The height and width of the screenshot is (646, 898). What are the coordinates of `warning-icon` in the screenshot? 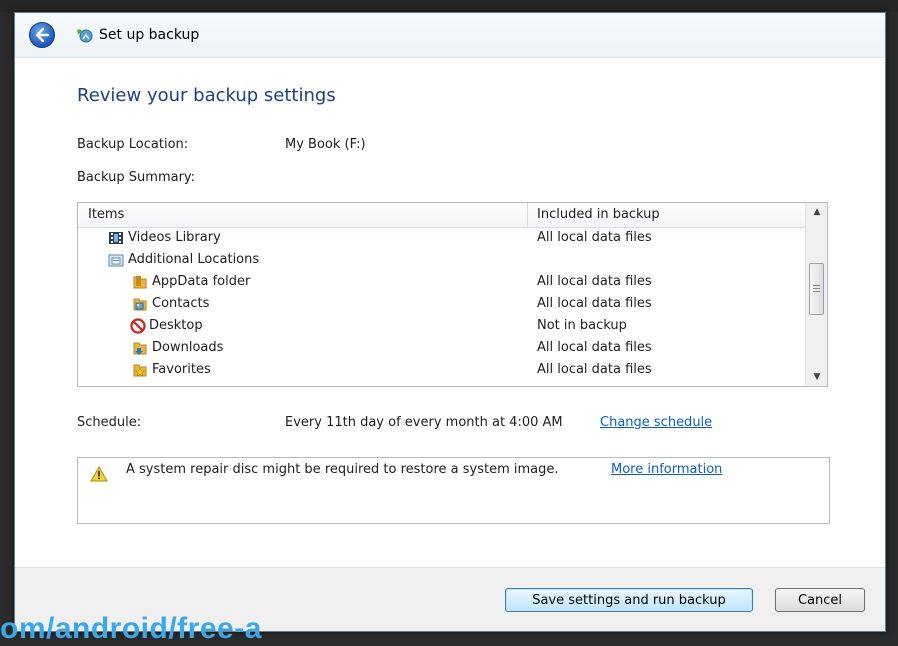 It's located at (99, 474).